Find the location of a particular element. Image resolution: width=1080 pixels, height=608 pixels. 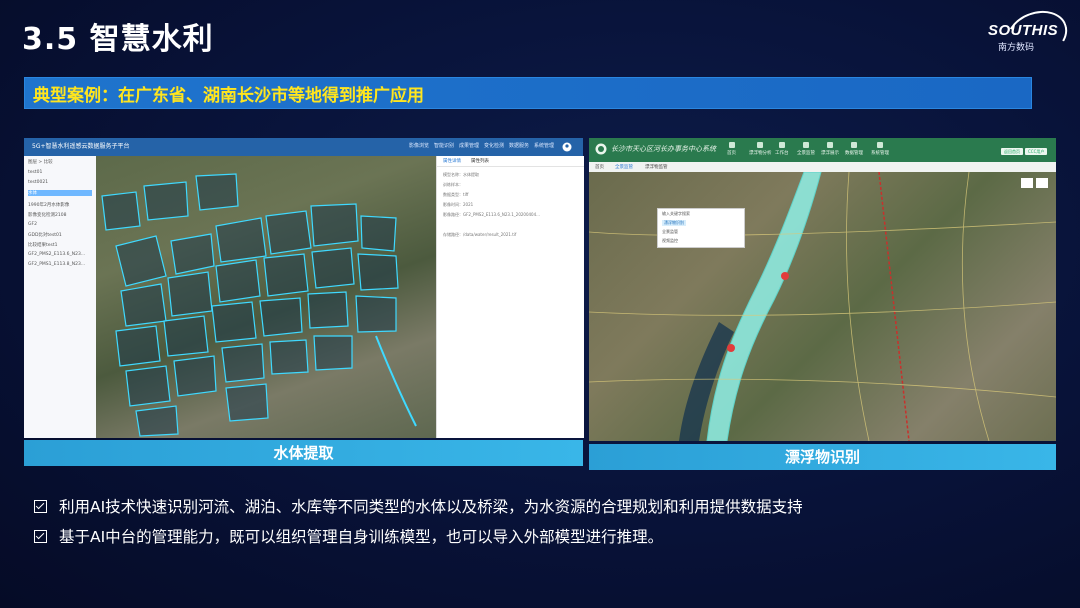

tab-attr-detail: 属性详情 is located at coordinates (452, 161).